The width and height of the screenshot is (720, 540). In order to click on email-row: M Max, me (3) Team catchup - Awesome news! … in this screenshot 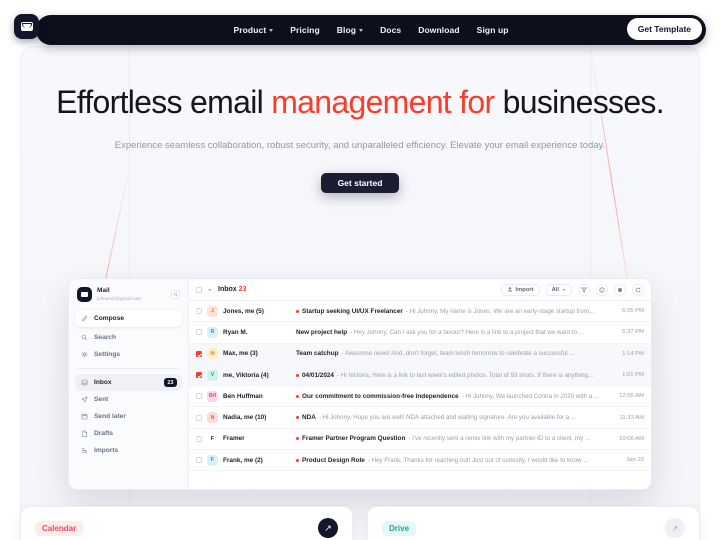, I will do `click(420, 354)`.